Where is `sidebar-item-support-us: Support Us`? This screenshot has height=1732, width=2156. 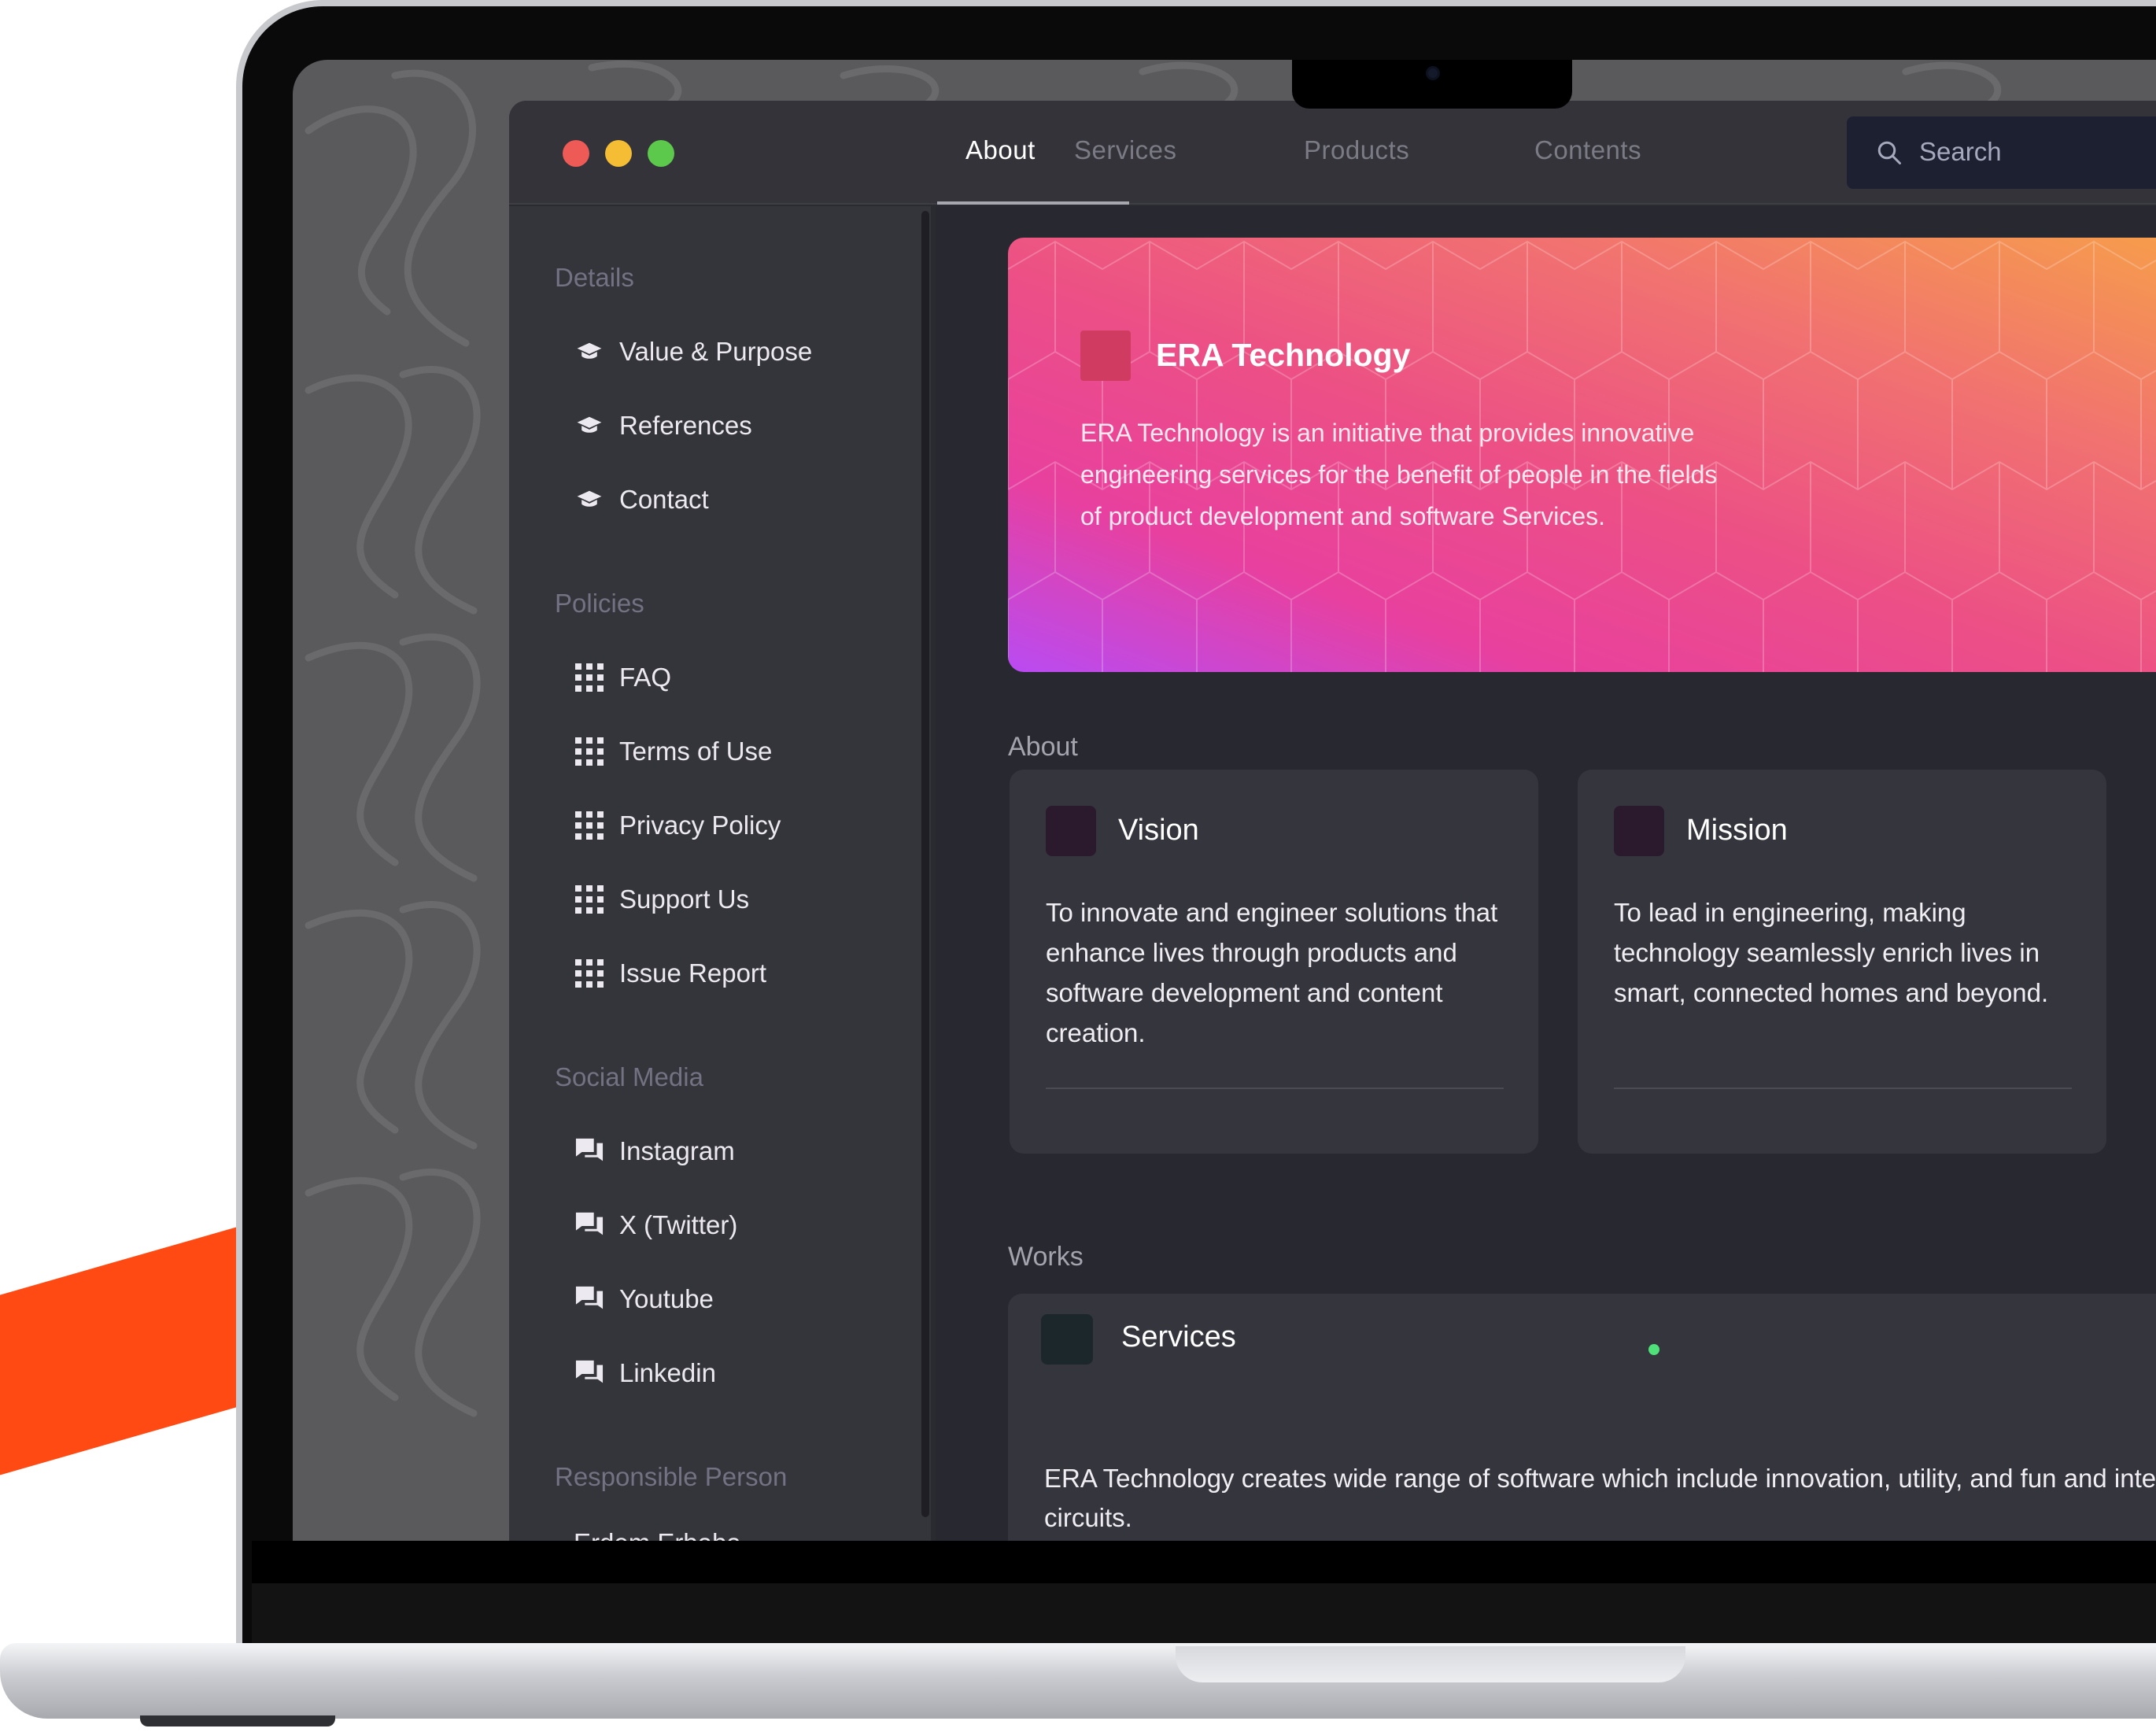
sidebar-item-support-us: Support Us is located at coordinates (661, 900).